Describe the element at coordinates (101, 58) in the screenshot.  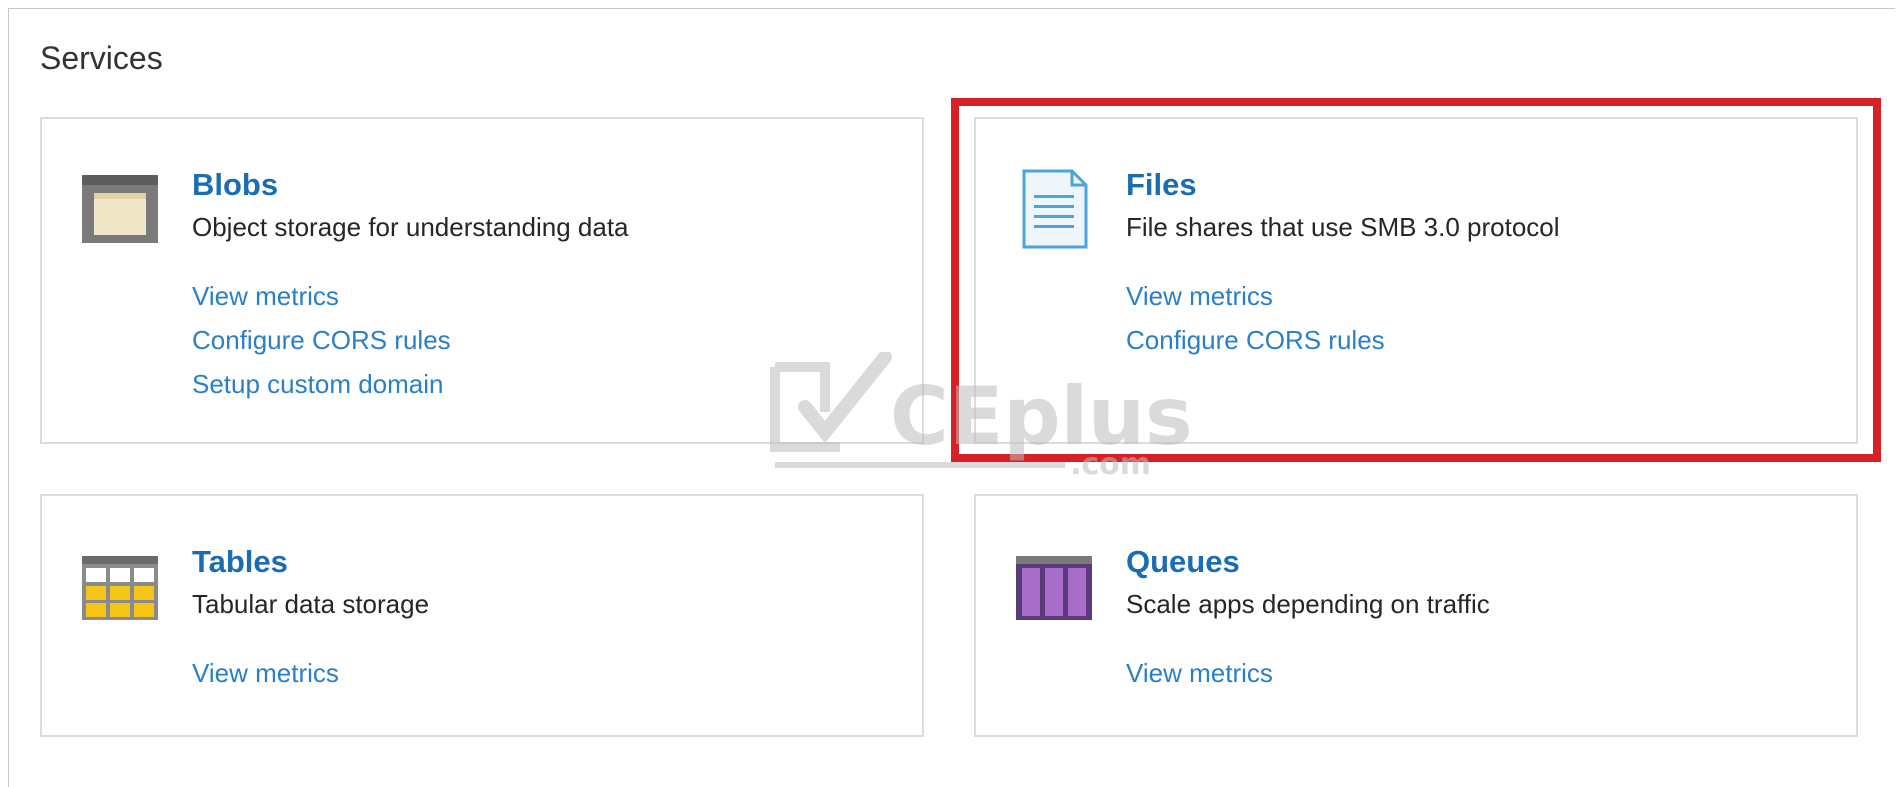
I see `page-title: Services` at that location.